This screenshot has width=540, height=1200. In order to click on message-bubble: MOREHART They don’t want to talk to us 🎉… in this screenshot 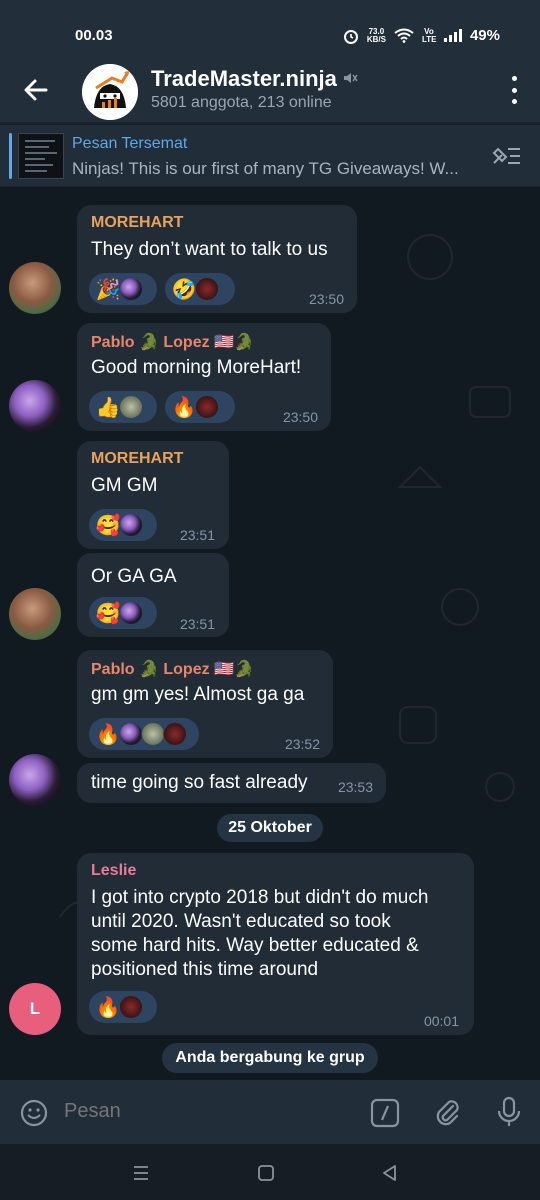, I will do `click(217, 259)`.